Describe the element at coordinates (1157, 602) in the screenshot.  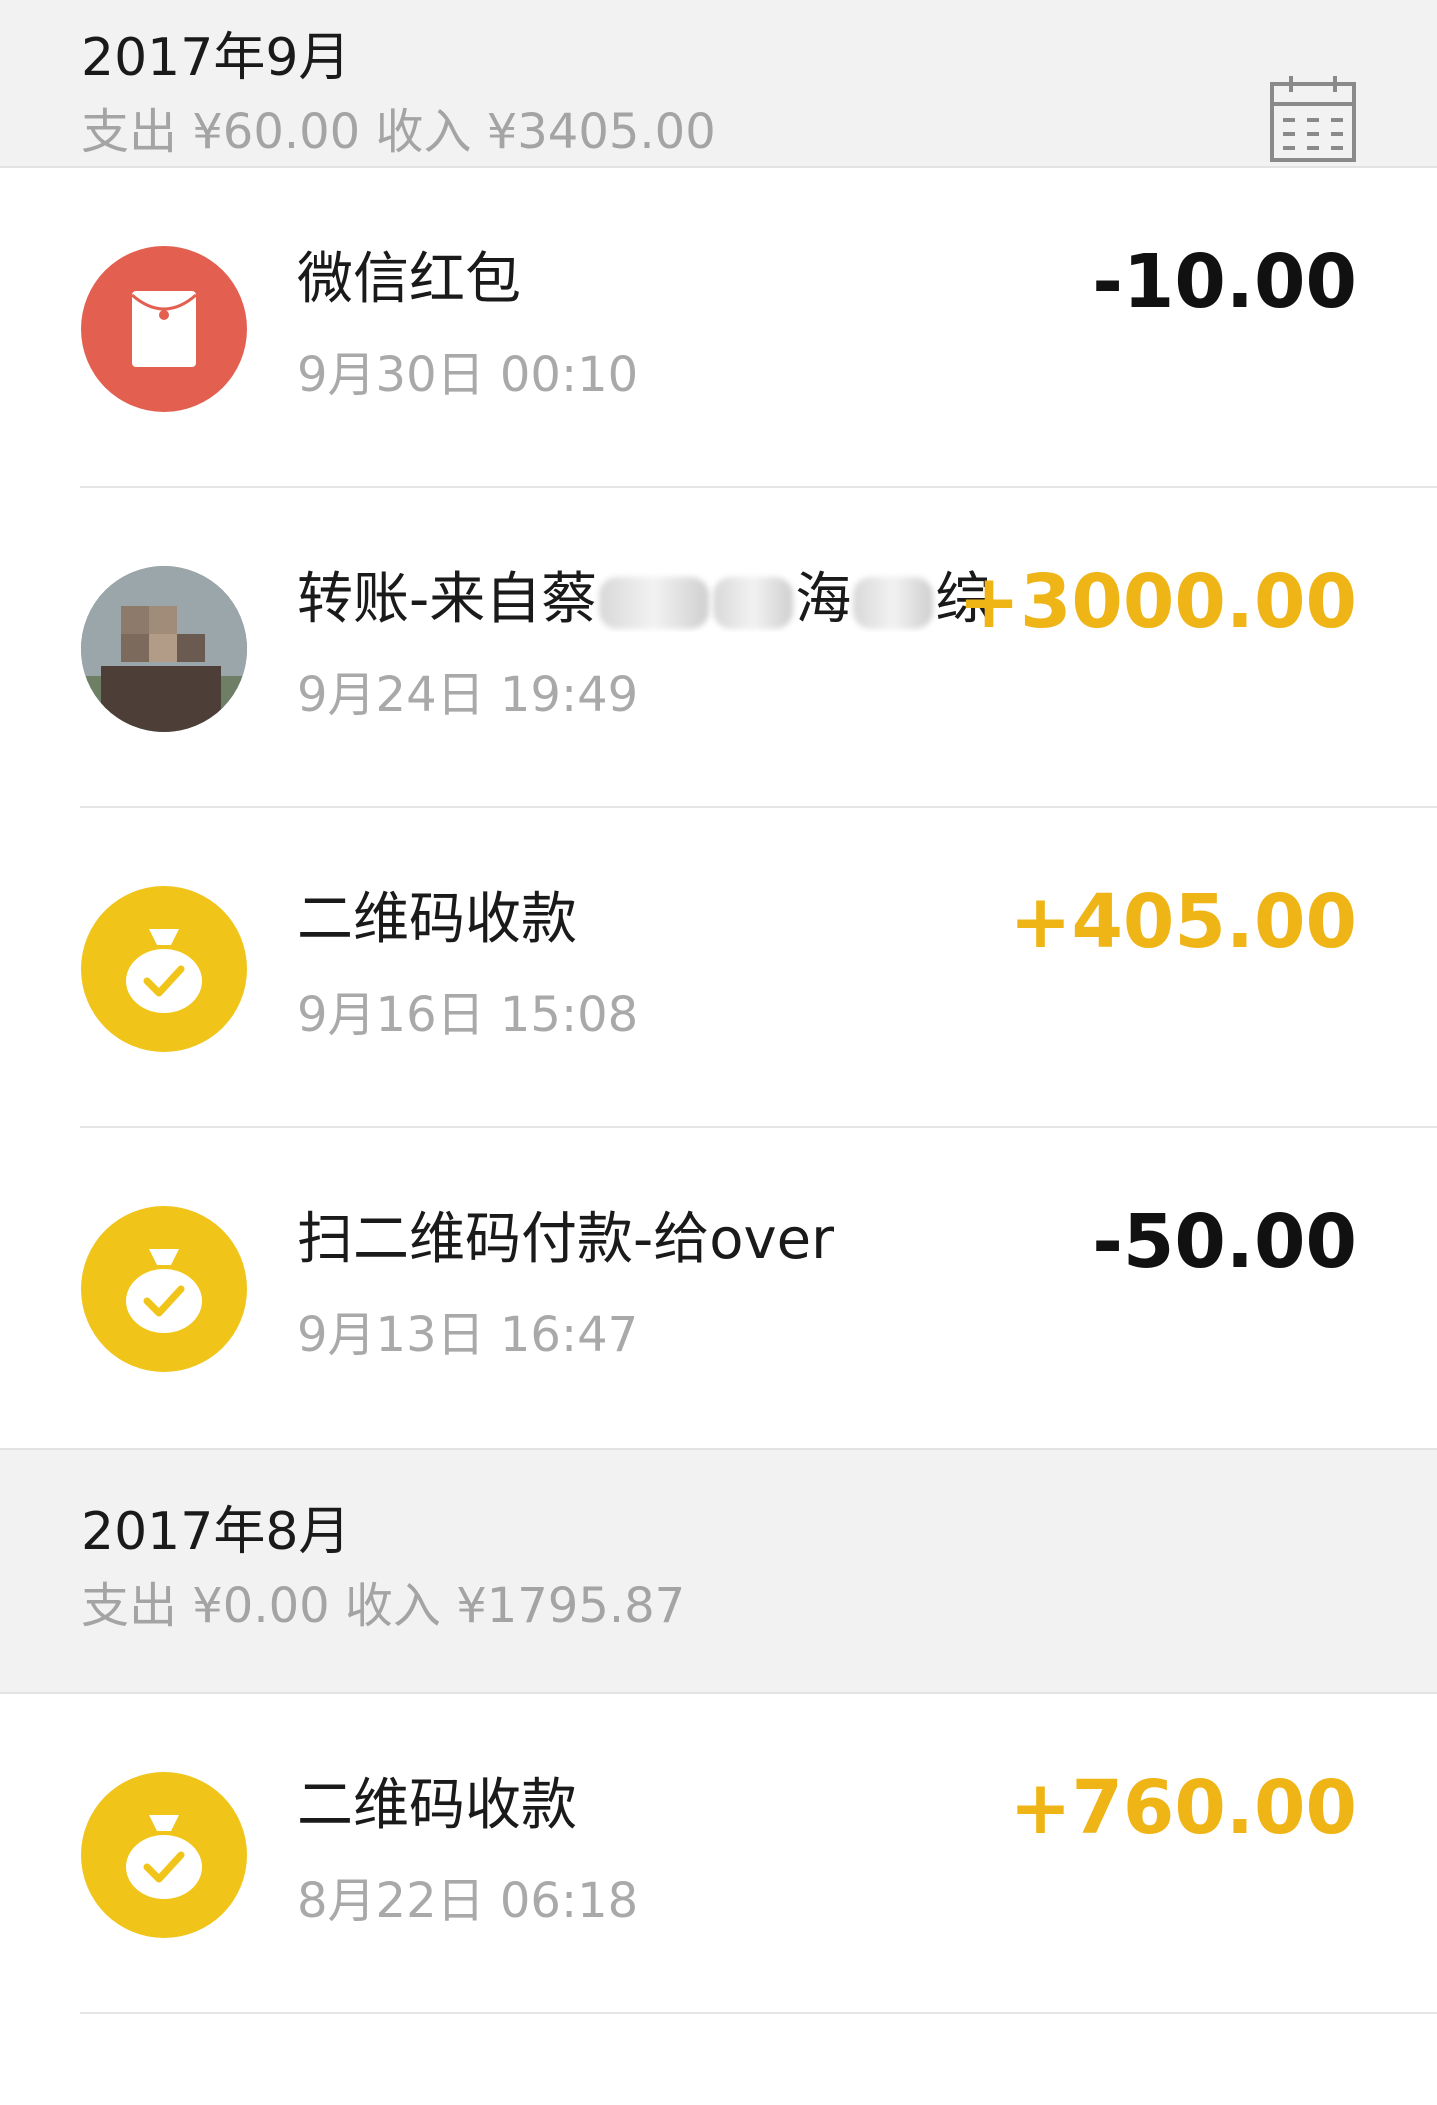
I see `transaction-amount: +3000.00` at that location.